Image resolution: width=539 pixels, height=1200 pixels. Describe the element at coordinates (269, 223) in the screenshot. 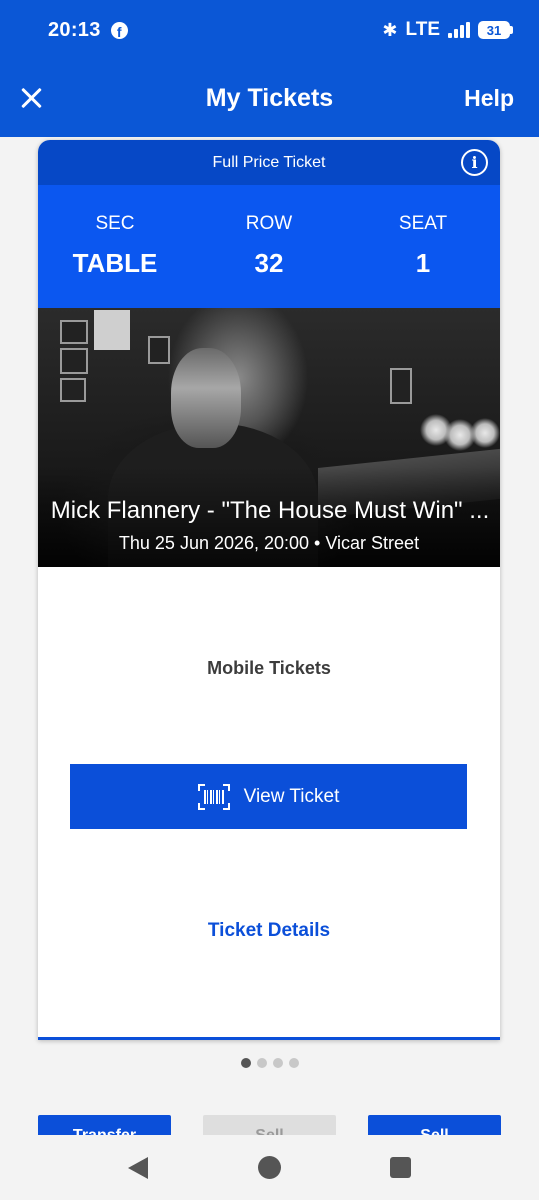

I see `row-label: ROW` at that location.